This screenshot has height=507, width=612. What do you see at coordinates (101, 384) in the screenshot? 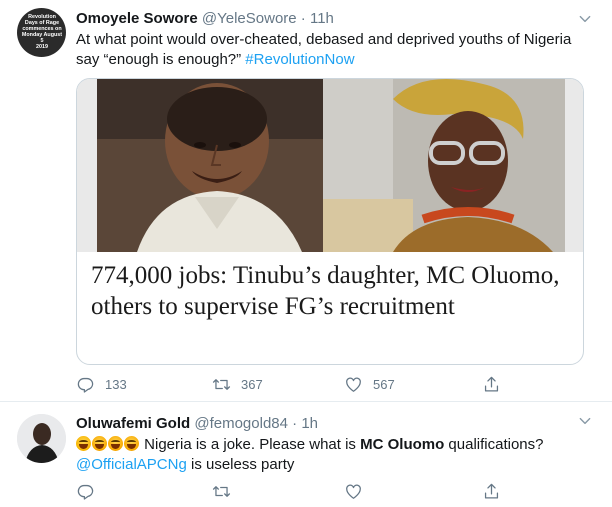
I see `reply-button: 133` at bounding box center [101, 384].